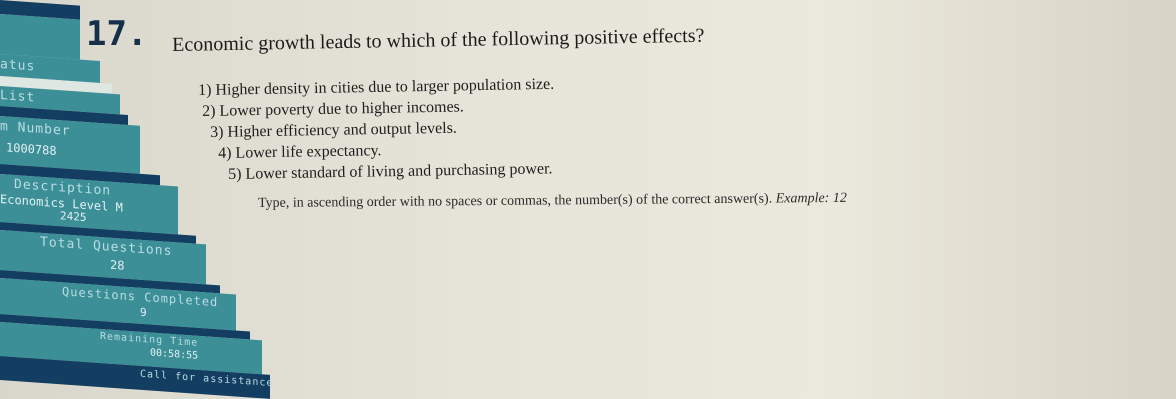 This screenshot has width=1176, height=399. What do you see at coordinates (300, 152) in the screenshot?
I see `option-4: 4) Lower life expectancy.` at bounding box center [300, 152].